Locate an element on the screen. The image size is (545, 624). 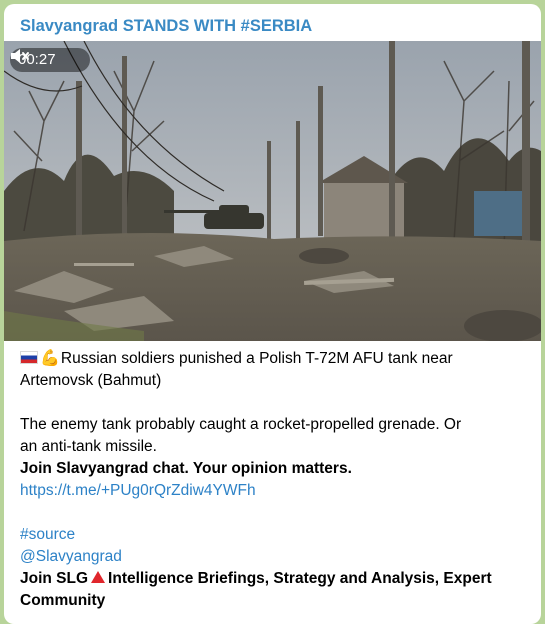
body-line-2: an anti-tank missile. is located at coordinates (88, 446).